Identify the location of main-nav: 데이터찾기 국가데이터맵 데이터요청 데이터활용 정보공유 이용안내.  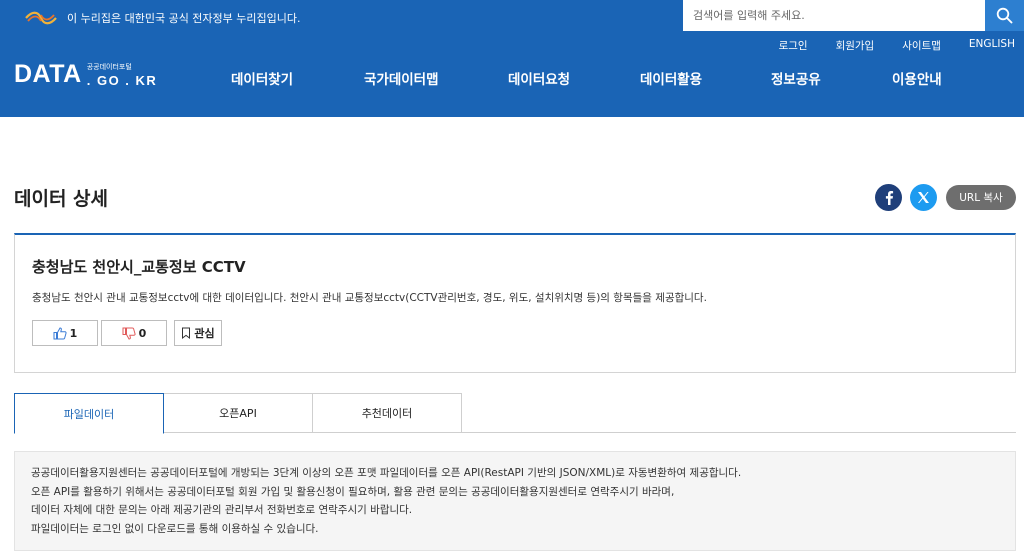
(512, 78).